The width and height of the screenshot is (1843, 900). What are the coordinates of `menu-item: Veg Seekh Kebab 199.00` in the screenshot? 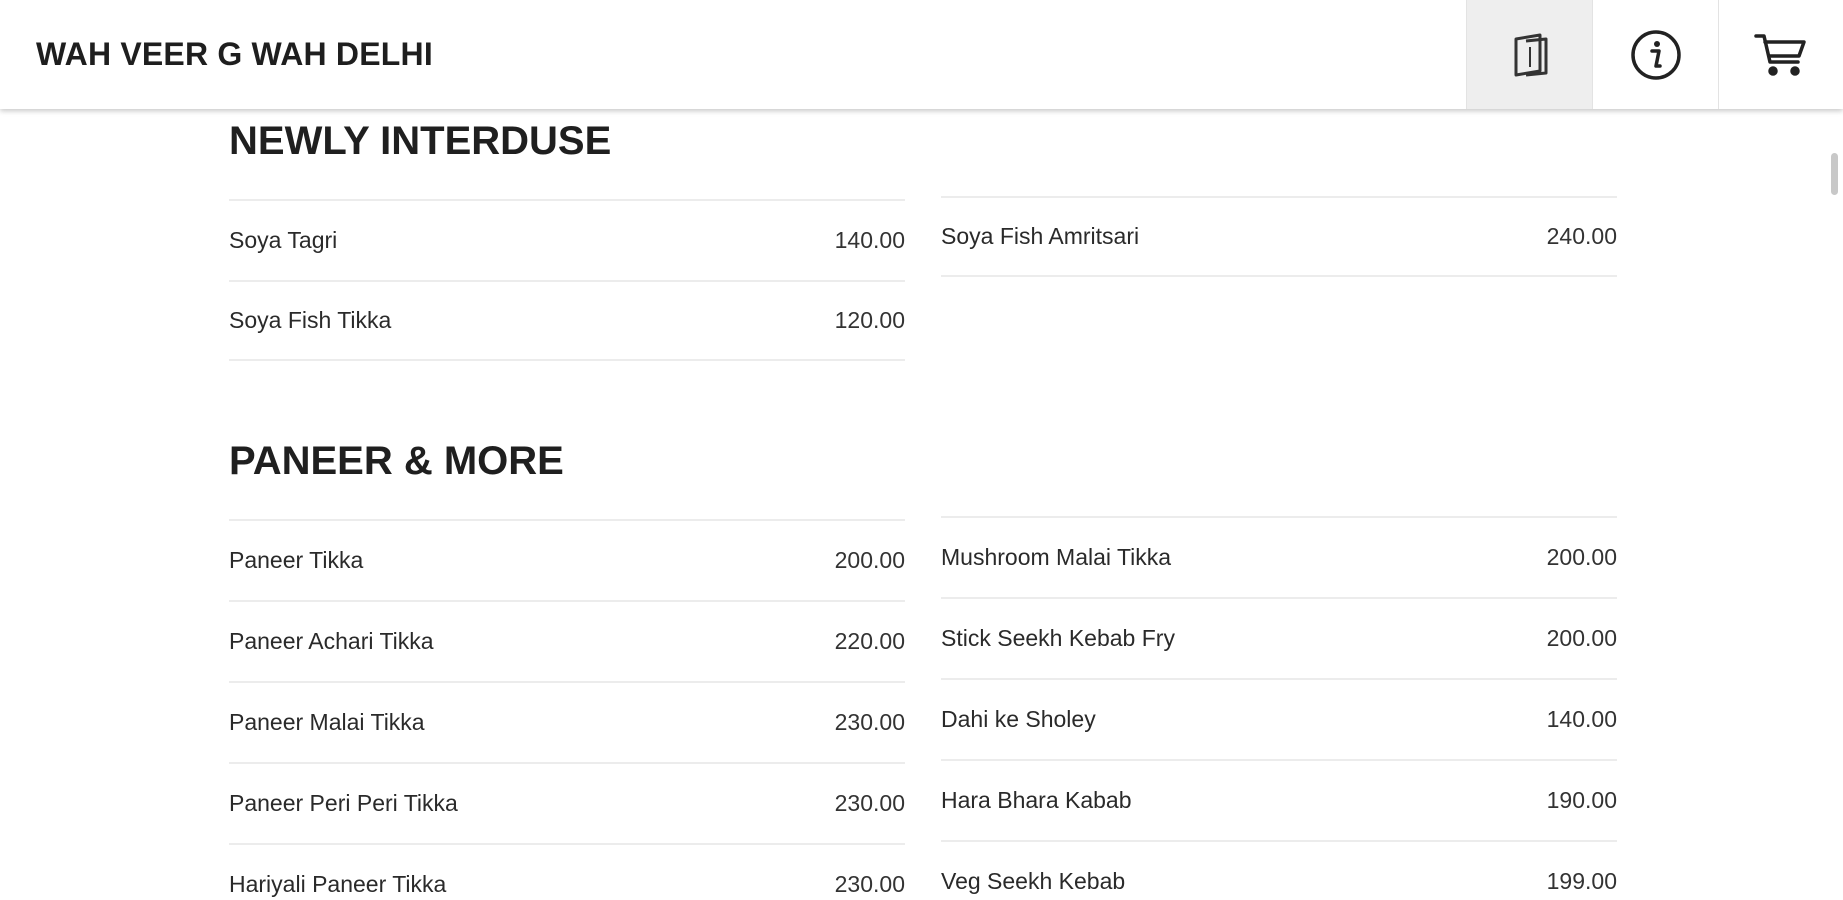 It's located at (1279, 870).